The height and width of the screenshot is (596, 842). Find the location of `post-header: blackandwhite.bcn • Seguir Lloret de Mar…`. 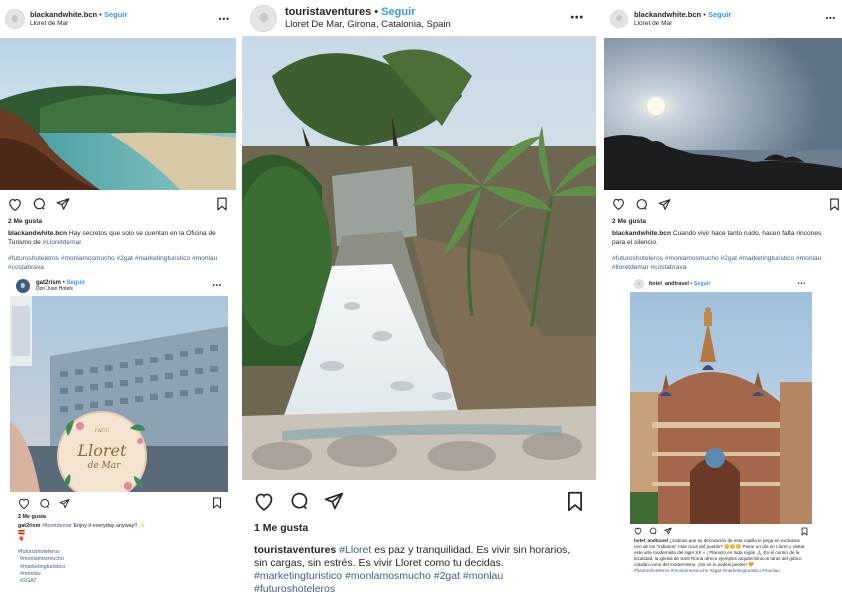

post-header: blackandwhite.bcn • Seguir Lloret de Mar… is located at coordinates (723, 19).